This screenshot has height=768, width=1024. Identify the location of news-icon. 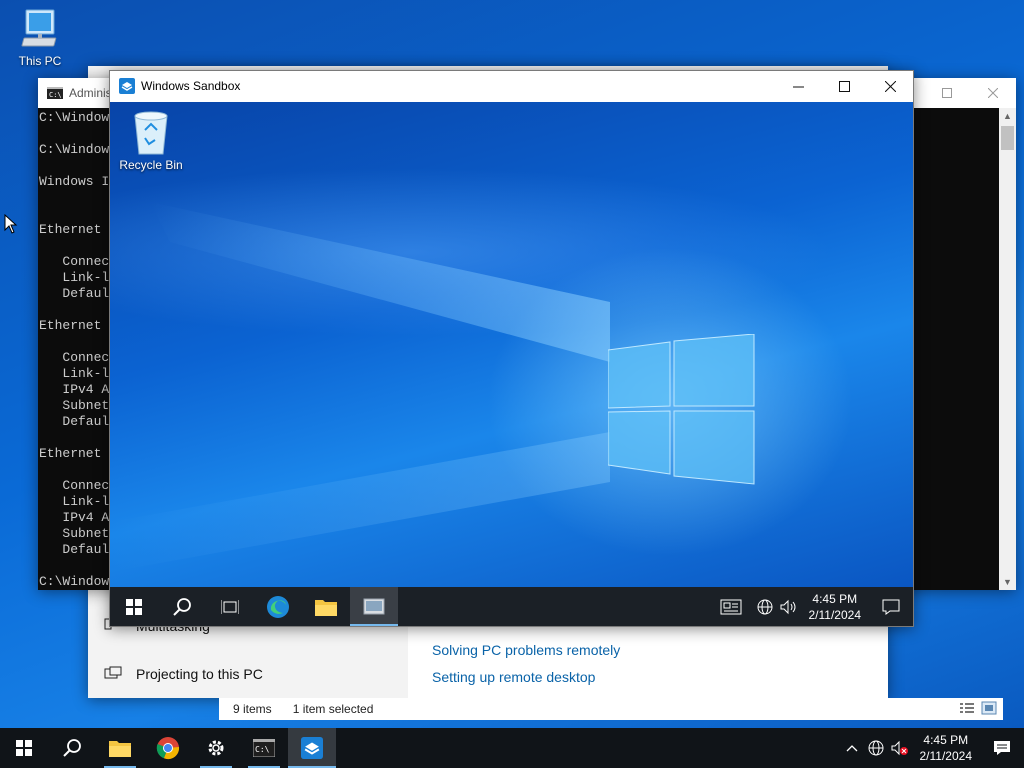
(730, 606).